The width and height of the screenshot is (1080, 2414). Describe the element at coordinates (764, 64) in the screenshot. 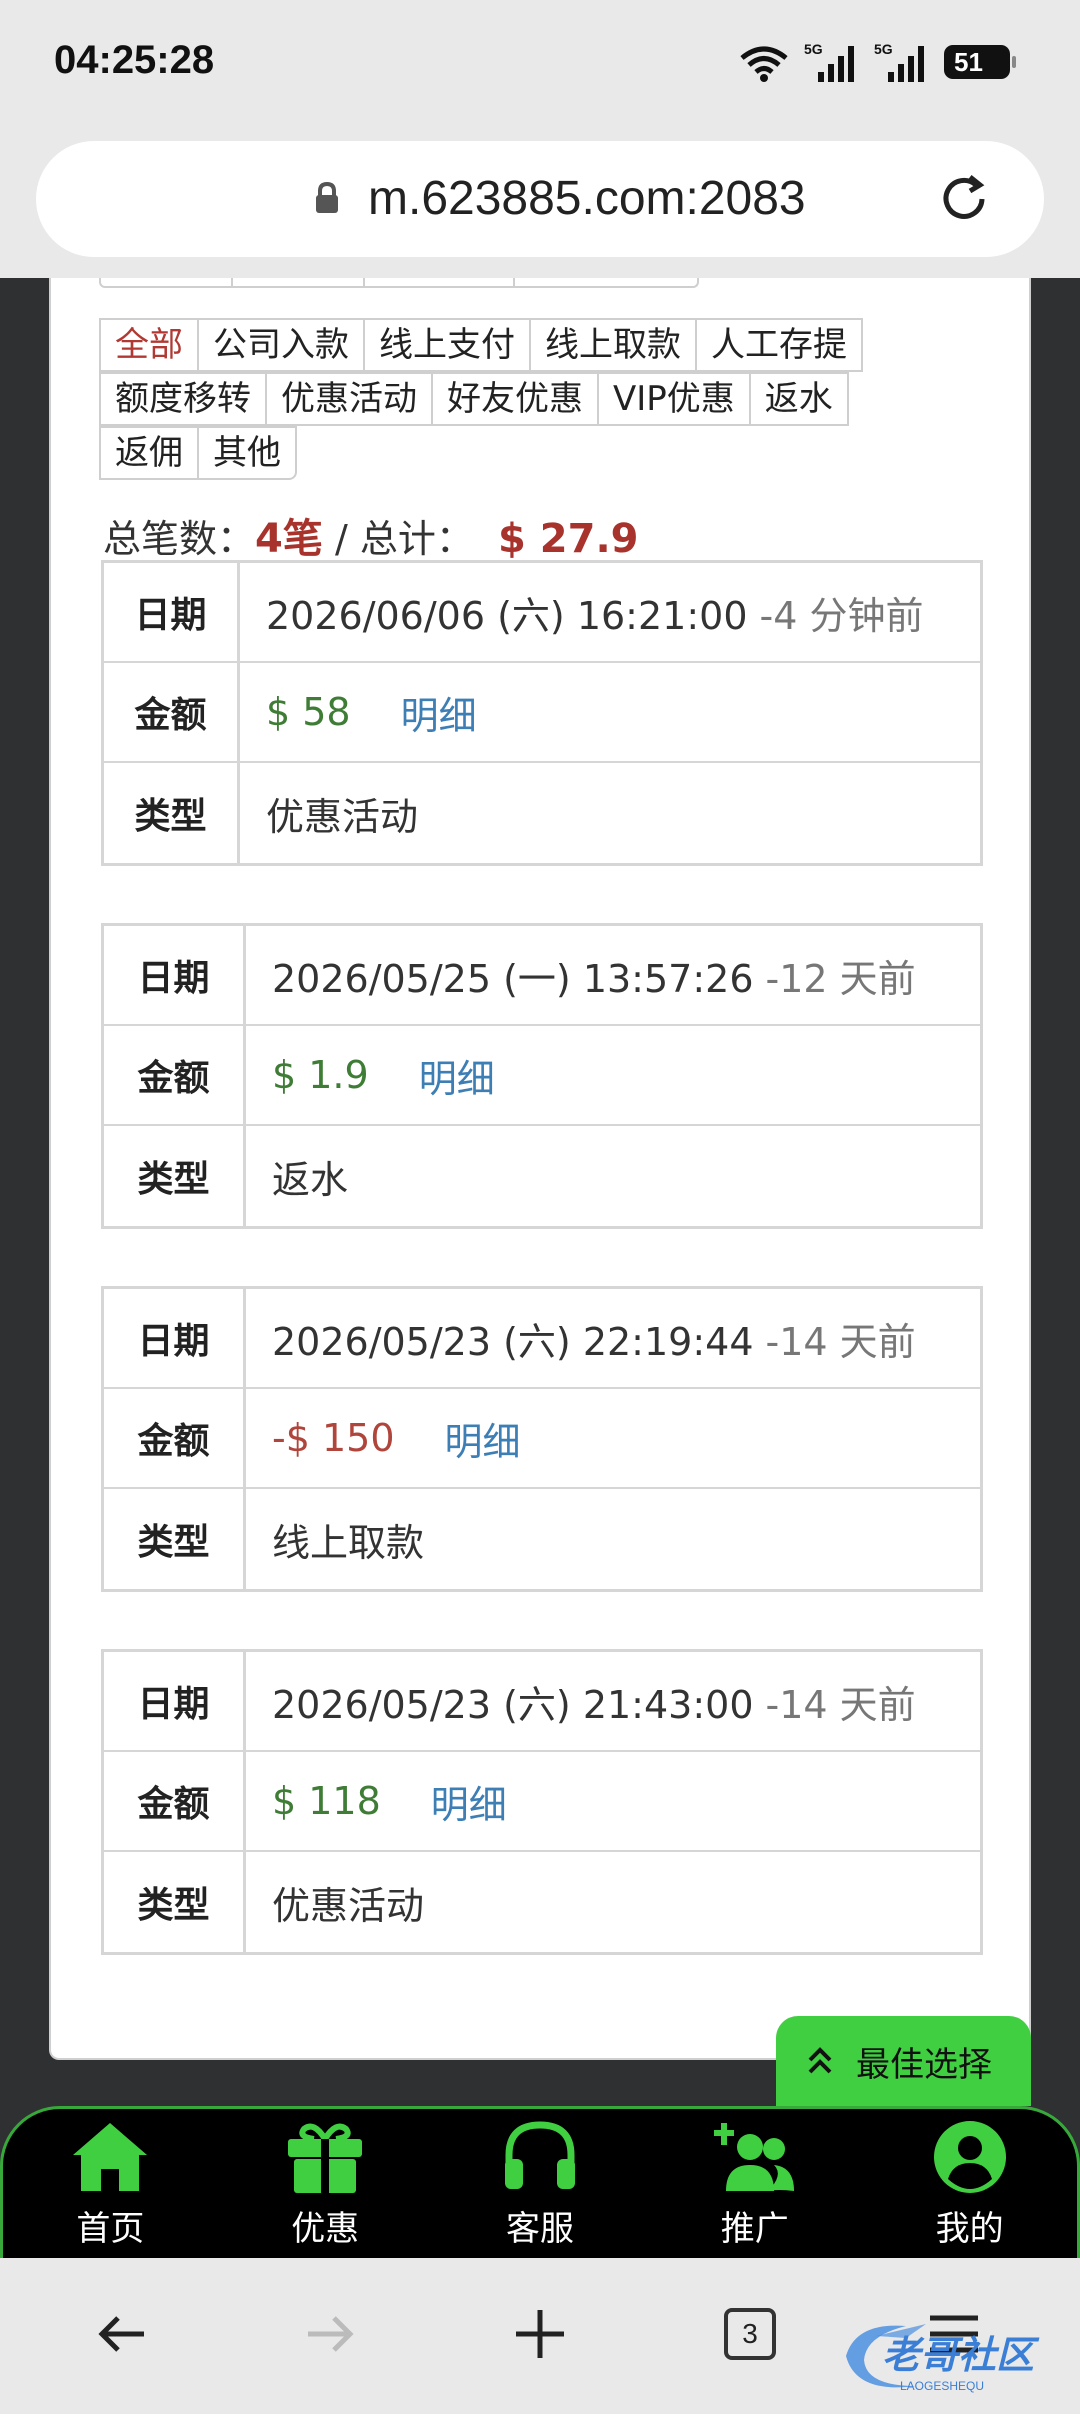

I see `wifi-icon` at that location.